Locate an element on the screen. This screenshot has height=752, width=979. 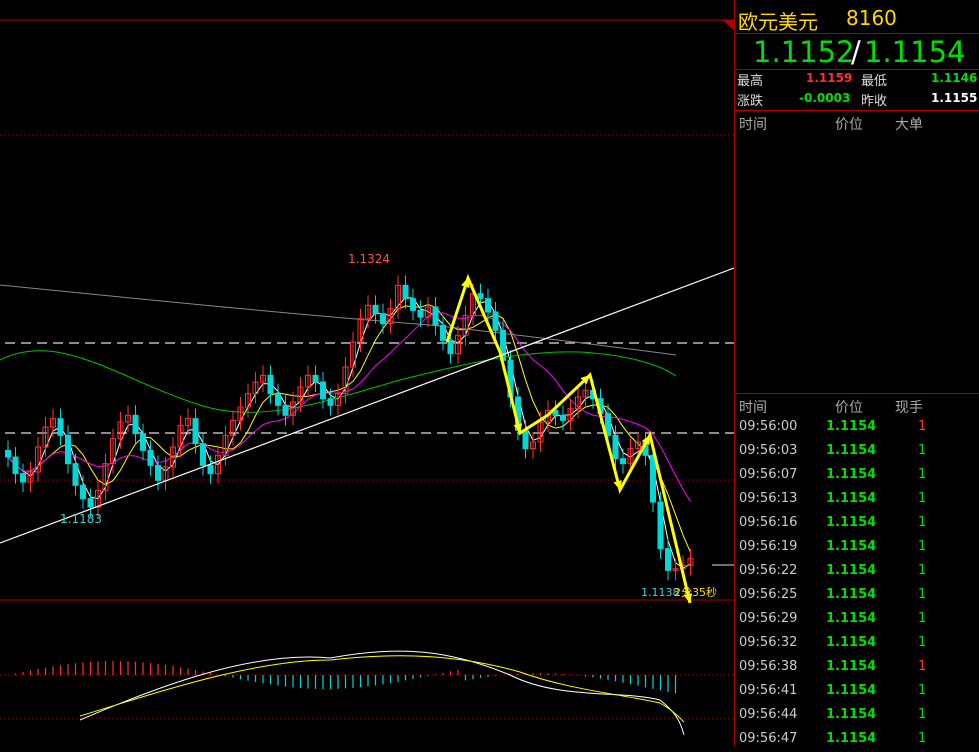
tick-row: 09:56:07 1.1154 1 is located at coordinates (857, 476).